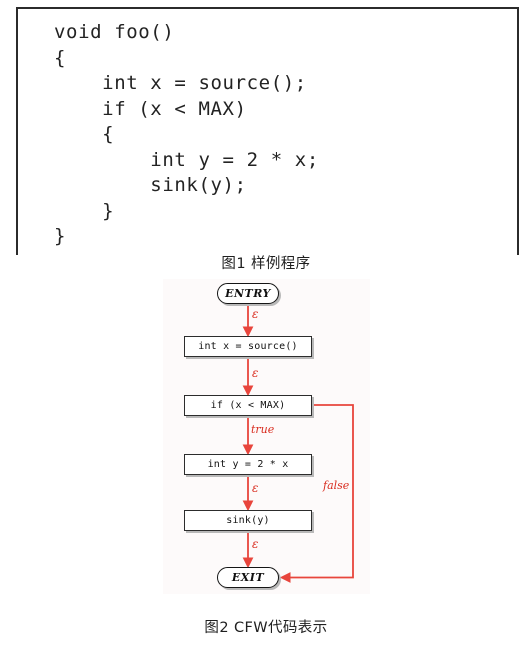 This screenshot has width=532, height=658. Describe the element at coordinates (255, 488) in the screenshot. I see `edge-label-assign-sink: ε` at that location.